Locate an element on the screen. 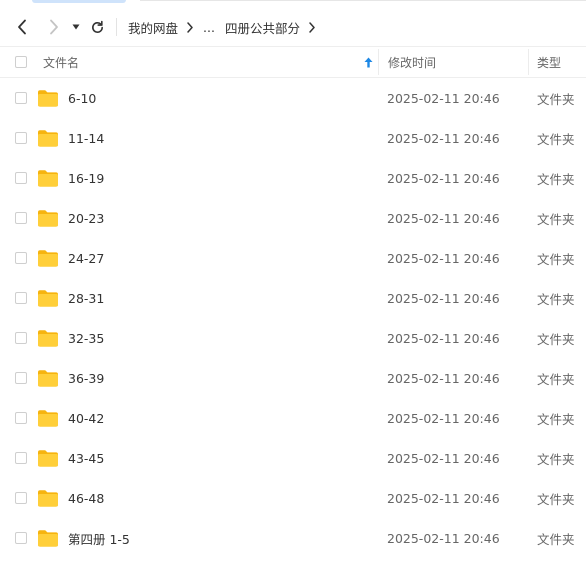 This screenshot has width=586, height=562. select-all-cell is located at coordinates (21, 62).